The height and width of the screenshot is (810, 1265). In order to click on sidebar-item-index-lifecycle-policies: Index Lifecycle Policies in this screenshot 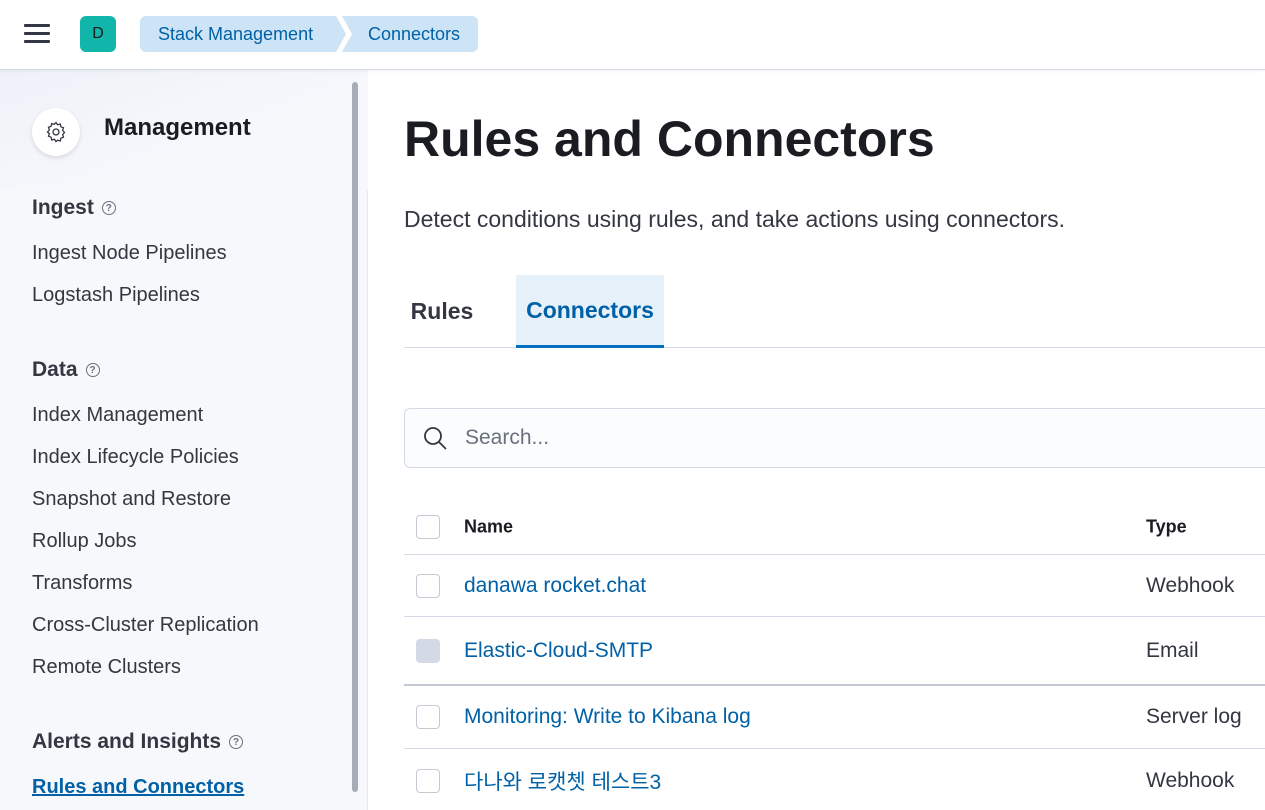, I will do `click(135, 457)`.